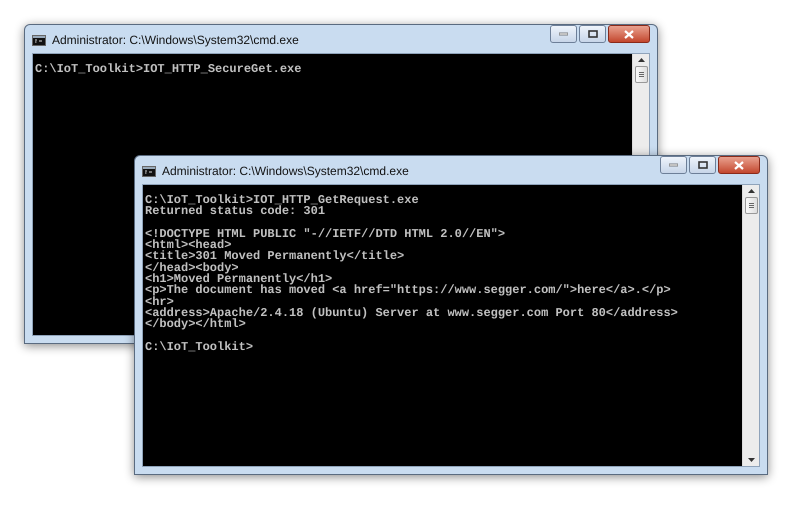  What do you see at coordinates (235, 212) in the screenshot?
I see `console-line: Returned status code: 301` at bounding box center [235, 212].